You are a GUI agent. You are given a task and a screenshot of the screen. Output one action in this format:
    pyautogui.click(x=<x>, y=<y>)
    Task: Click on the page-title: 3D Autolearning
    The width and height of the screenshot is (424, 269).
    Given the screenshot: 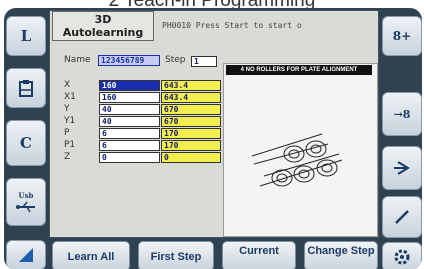 What is the action you would take?
    pyautogui.click(x=103, y=26)
    